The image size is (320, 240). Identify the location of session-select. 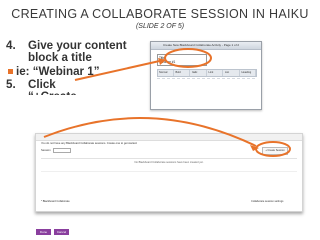
(62, 150).